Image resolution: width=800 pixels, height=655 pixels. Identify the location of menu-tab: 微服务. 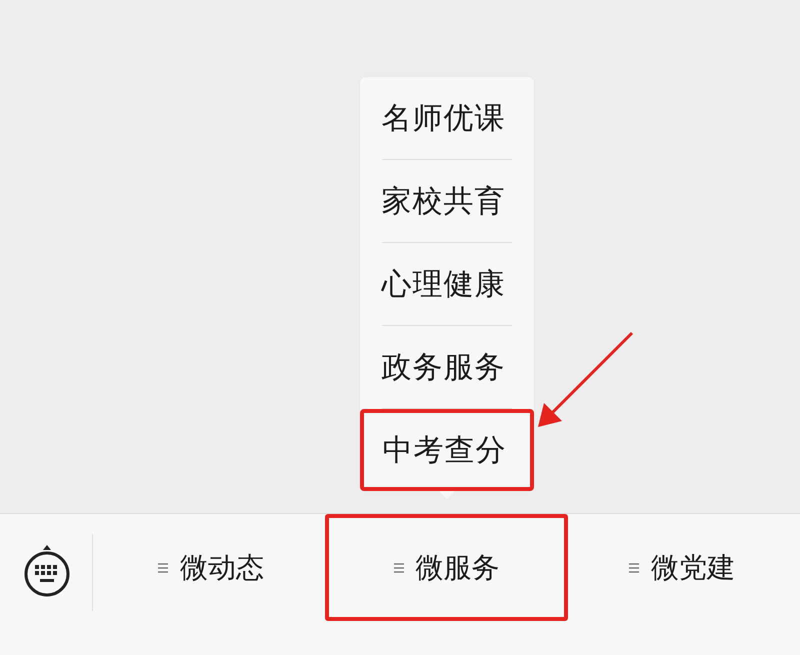
(446, 567).